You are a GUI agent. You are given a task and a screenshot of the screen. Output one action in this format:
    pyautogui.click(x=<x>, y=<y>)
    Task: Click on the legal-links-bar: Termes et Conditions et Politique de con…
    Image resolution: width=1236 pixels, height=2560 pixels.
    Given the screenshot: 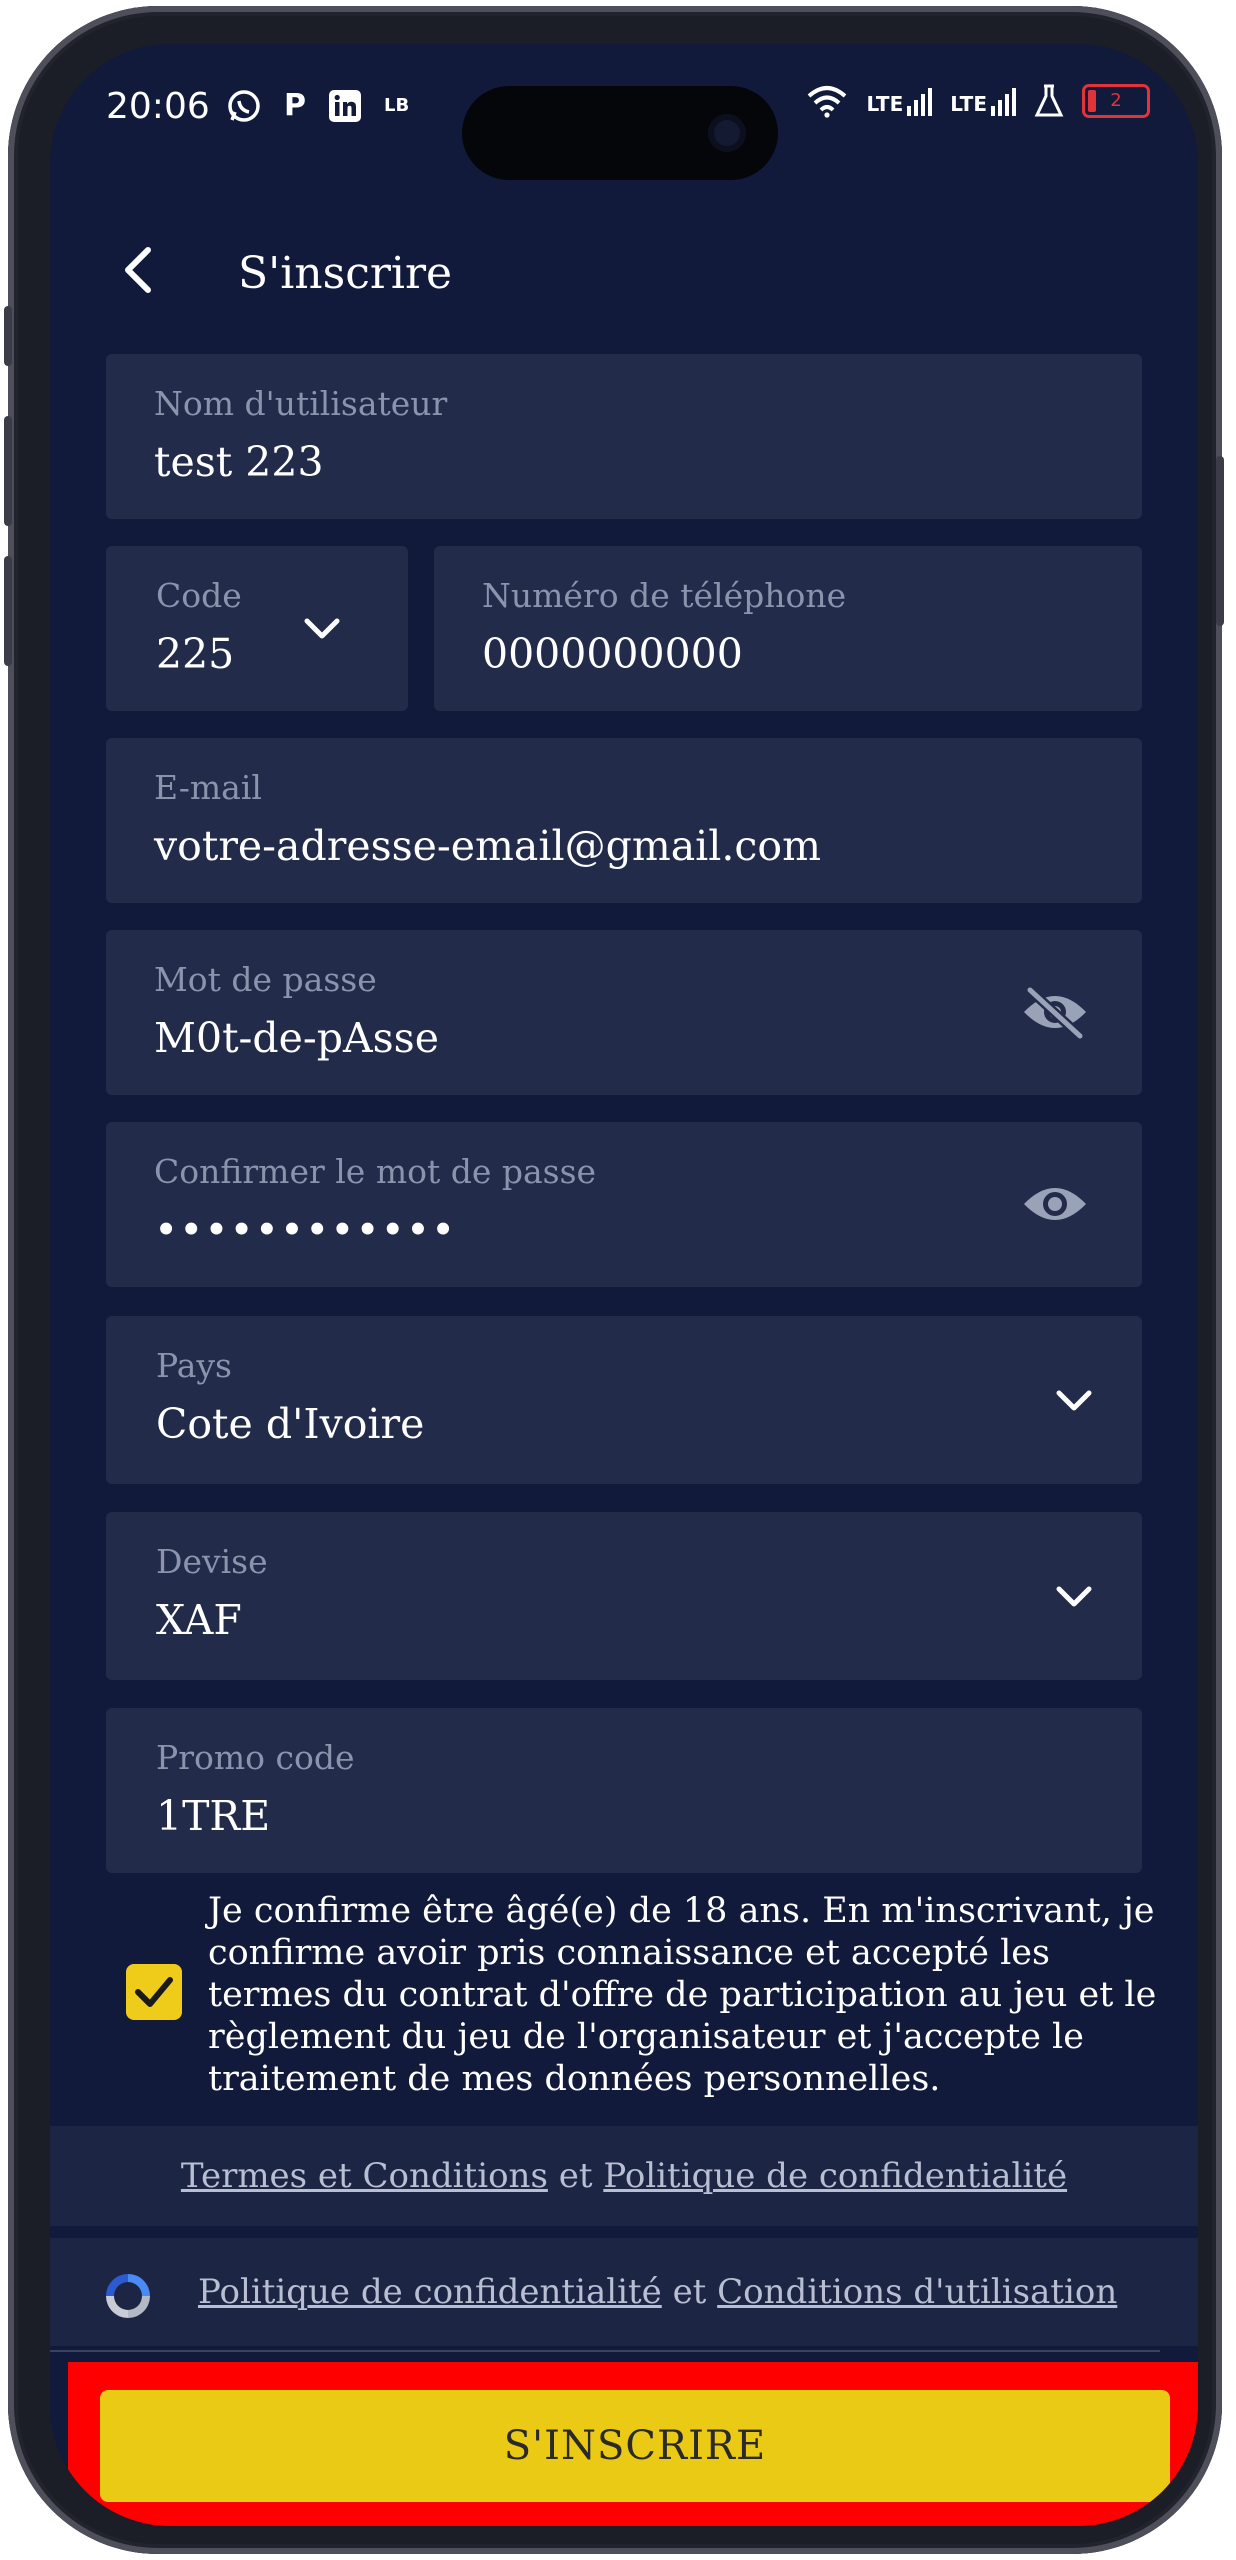 What is the action you would take?
    pyautogui.click(x=624, y=2176)
    